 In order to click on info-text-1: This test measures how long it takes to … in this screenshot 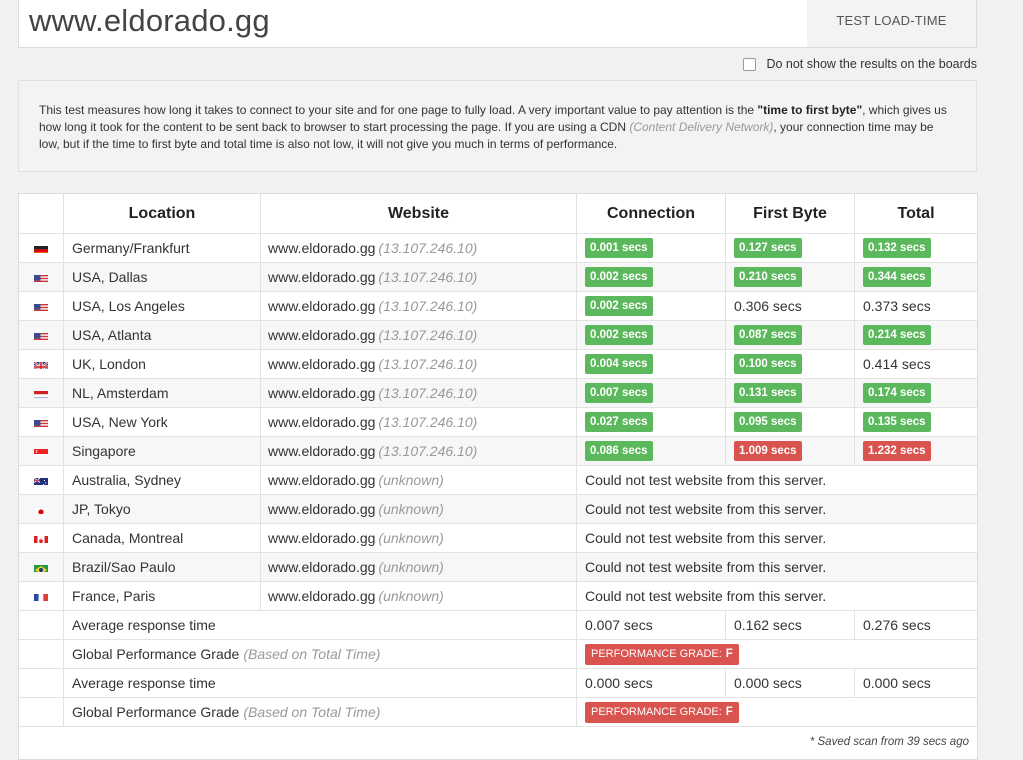, I will do `click(398, 110)`.